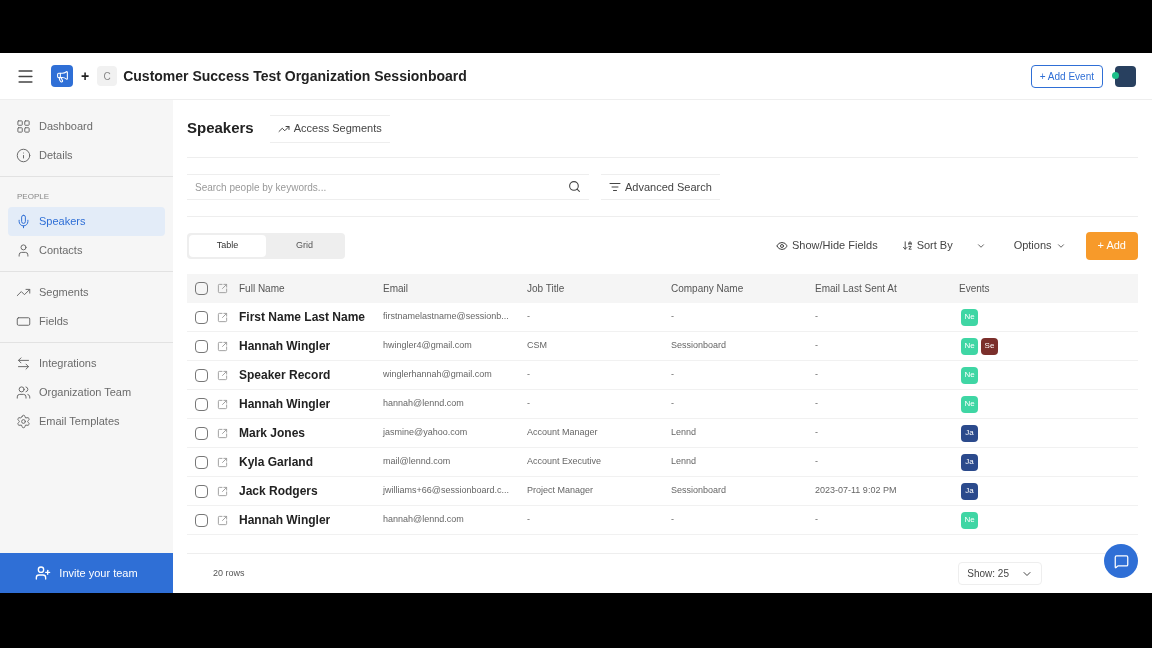 The image size is (1152, 648). I want to click on chat-button, so click(1121, 561).